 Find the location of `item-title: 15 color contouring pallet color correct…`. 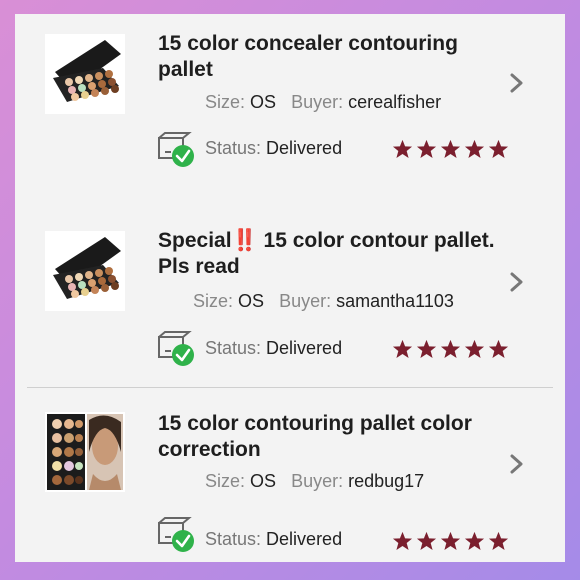

item-title: 15 color contouring pallet color correct… is located at coordinates (315, 436).